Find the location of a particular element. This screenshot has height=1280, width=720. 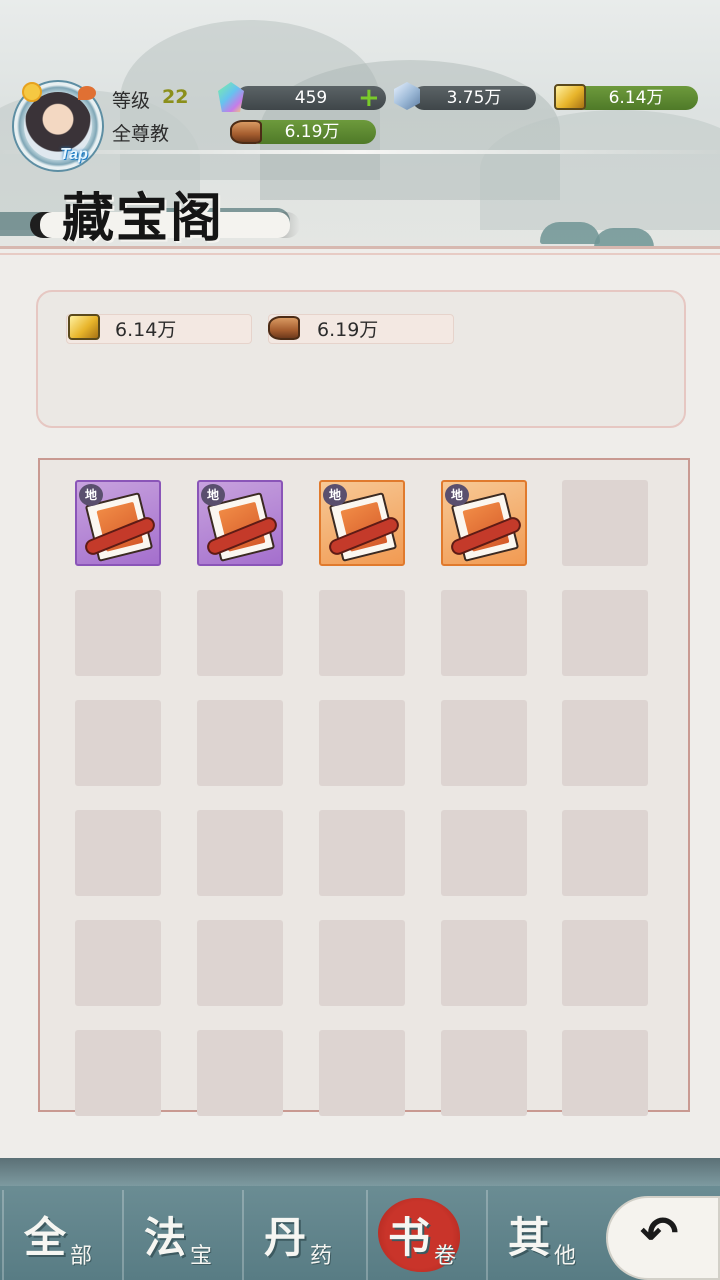

gold-counter: 6.14万 is located at coordinates (636, 98).